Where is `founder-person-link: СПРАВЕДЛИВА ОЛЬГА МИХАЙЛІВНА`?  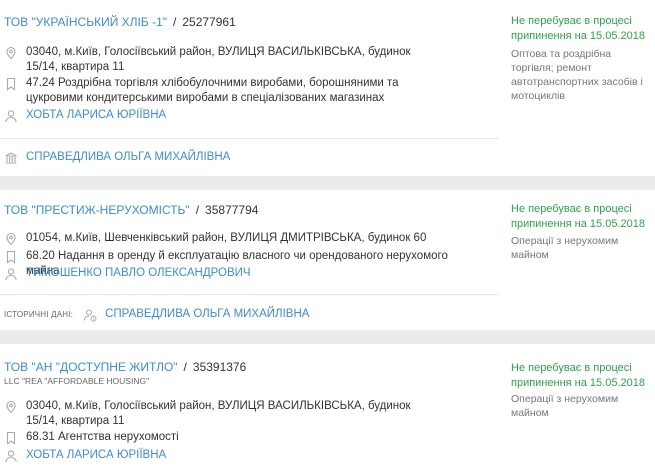 founder-person-link: СПРАВЕДЛИВА ОЛЬГА МИХАЙЛІВНА is located at coordinates (128, 157).